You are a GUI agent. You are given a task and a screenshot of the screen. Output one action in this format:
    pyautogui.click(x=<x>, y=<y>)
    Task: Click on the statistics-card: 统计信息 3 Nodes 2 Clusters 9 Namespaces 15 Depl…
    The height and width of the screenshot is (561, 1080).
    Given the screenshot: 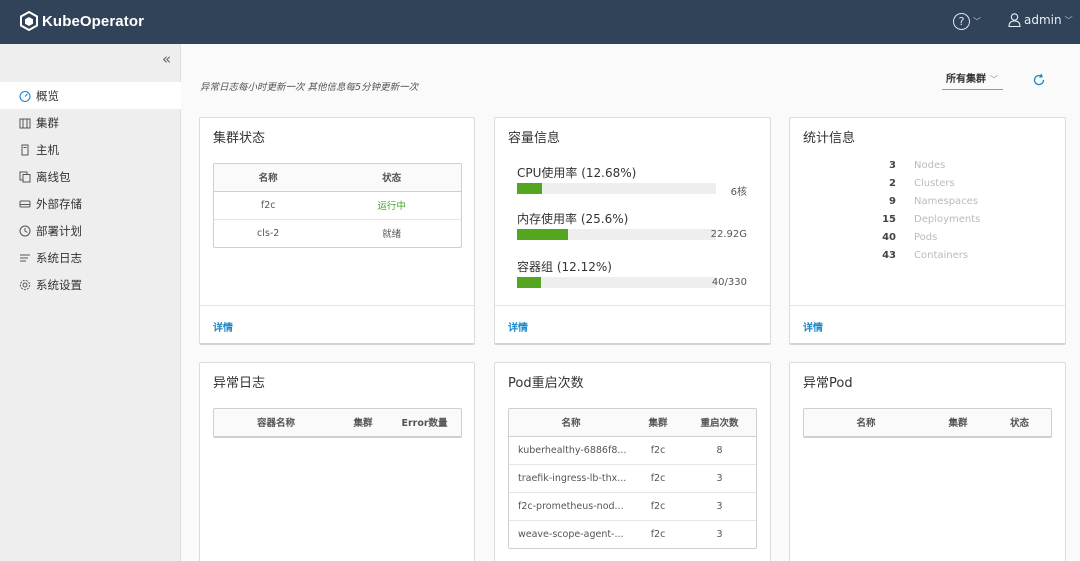 What is the action you would take?
    pyautogui.click(x=927, y=231)
    